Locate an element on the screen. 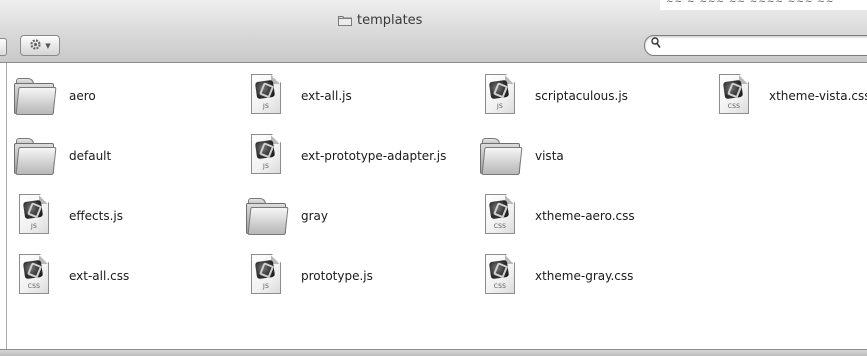 The height and width of the screenshot is (356, 867). file-item: CSS xtheme-aero.css is located at coordinates (592, 216).